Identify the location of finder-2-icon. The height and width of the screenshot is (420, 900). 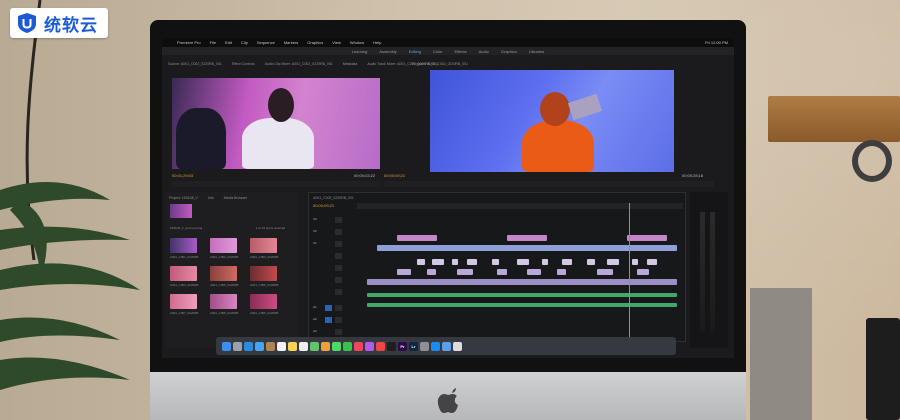
(446, 346).